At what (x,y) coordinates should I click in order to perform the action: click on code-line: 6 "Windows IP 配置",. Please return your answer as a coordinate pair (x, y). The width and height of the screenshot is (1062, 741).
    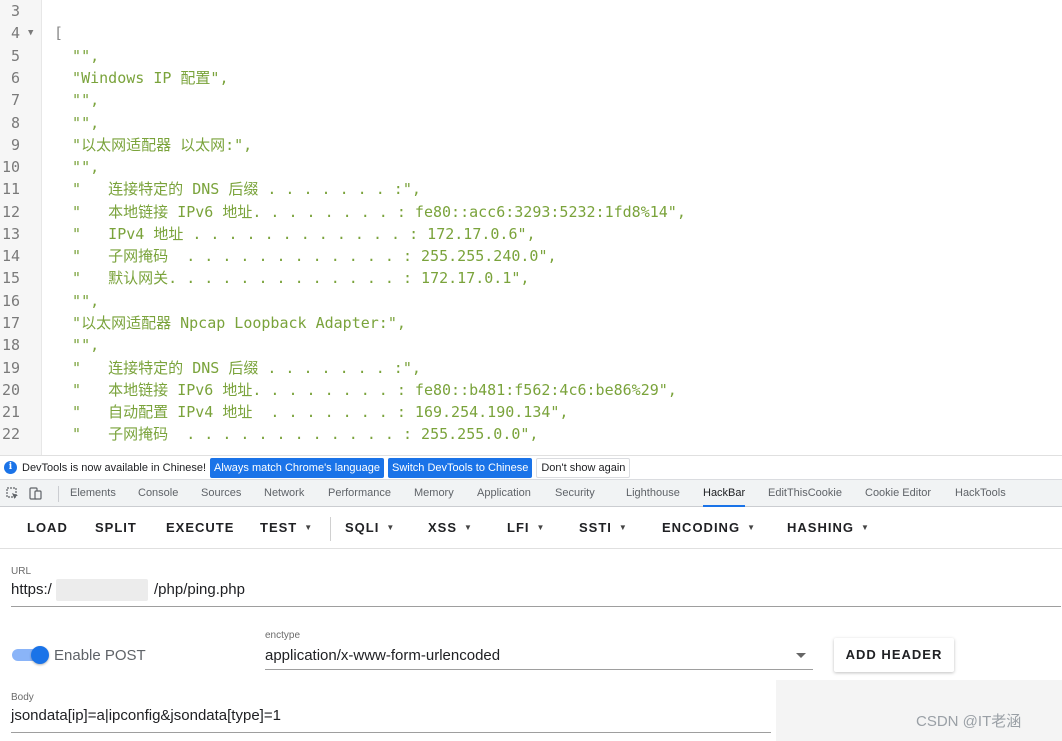
    Looking at the image, I should click on (531, 78).